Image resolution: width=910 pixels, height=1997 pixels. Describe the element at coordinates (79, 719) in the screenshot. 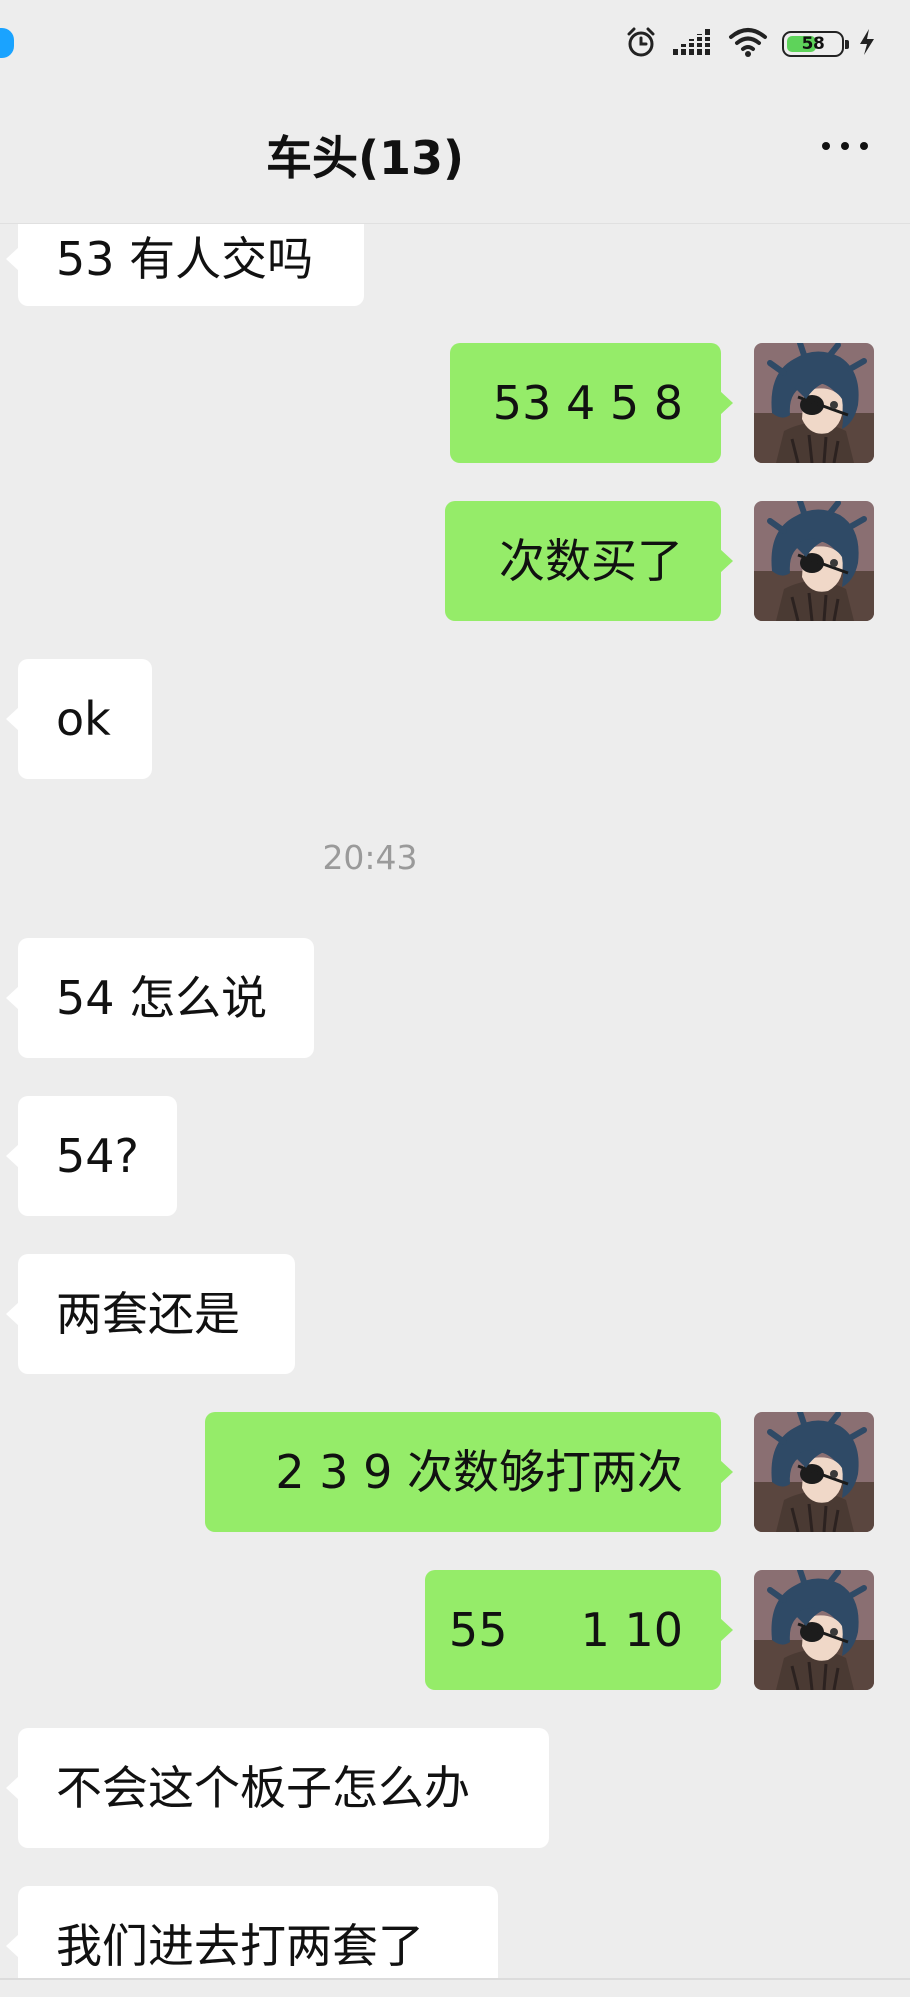

I see `message-bubble-received: ok` at that location.